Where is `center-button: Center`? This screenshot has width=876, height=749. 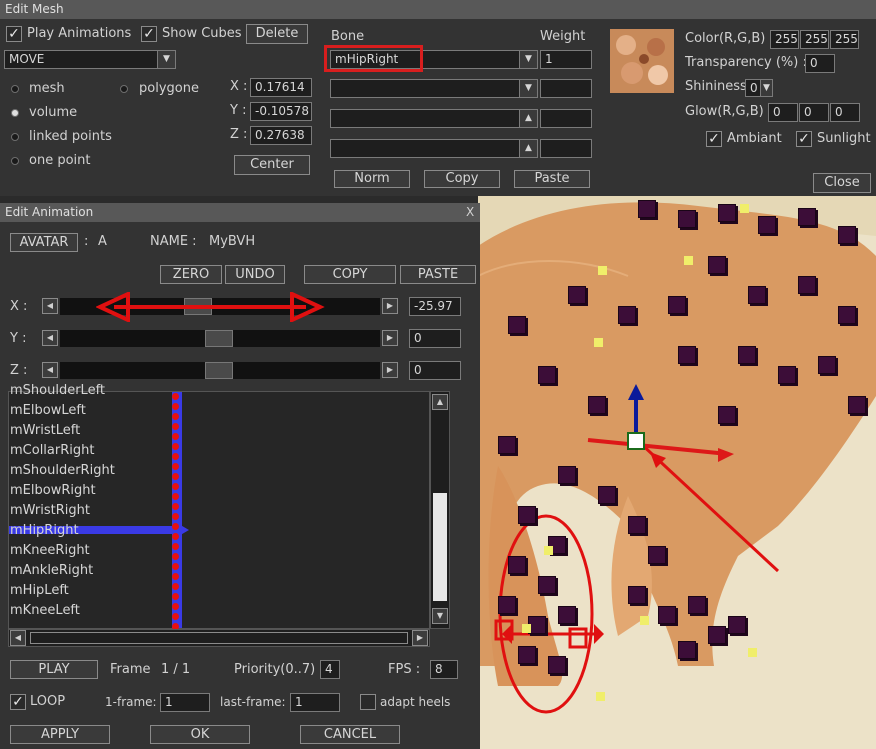 center-button: Center is located at coordinates (272, 165).